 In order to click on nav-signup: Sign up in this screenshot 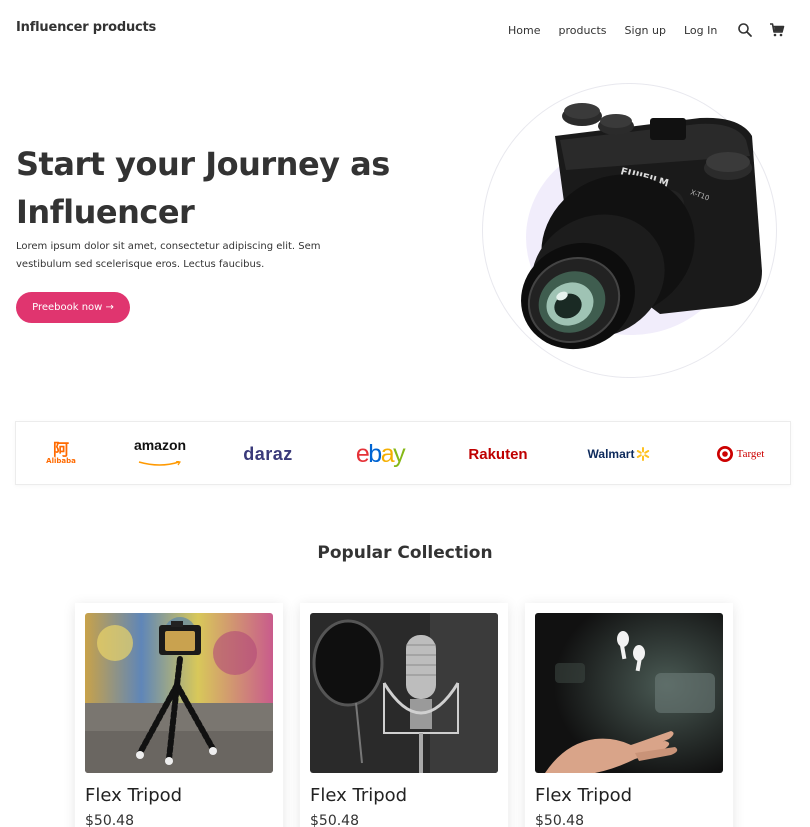, I will do `click(645, 30)`.